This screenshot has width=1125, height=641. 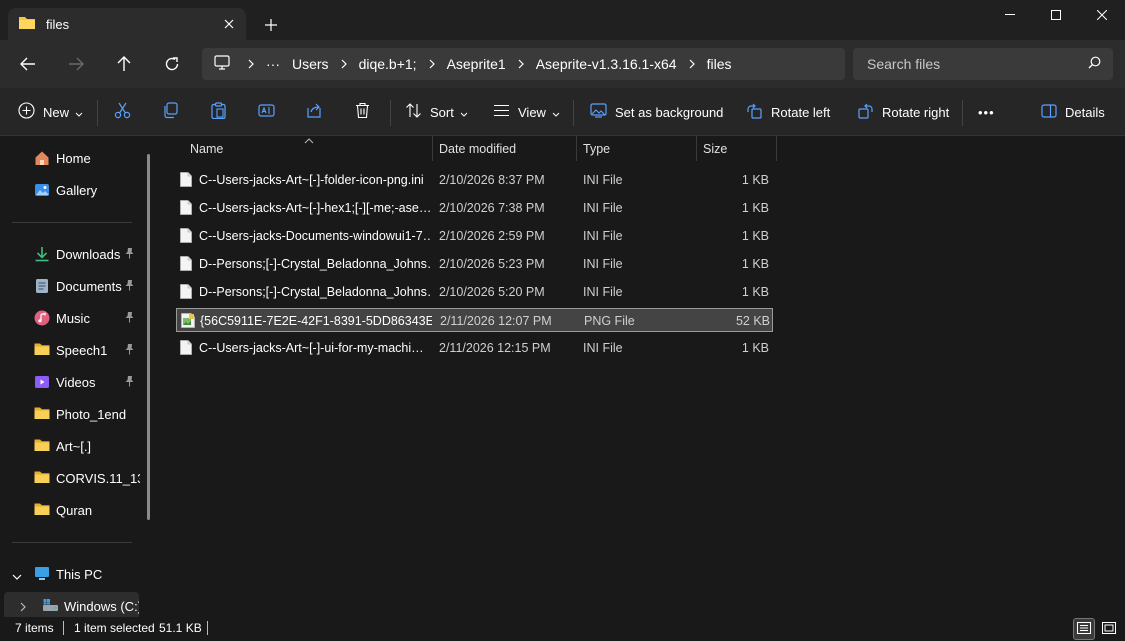 I want to click on sidebar-item-gallery: Gallery, so click(x=73, y=190).